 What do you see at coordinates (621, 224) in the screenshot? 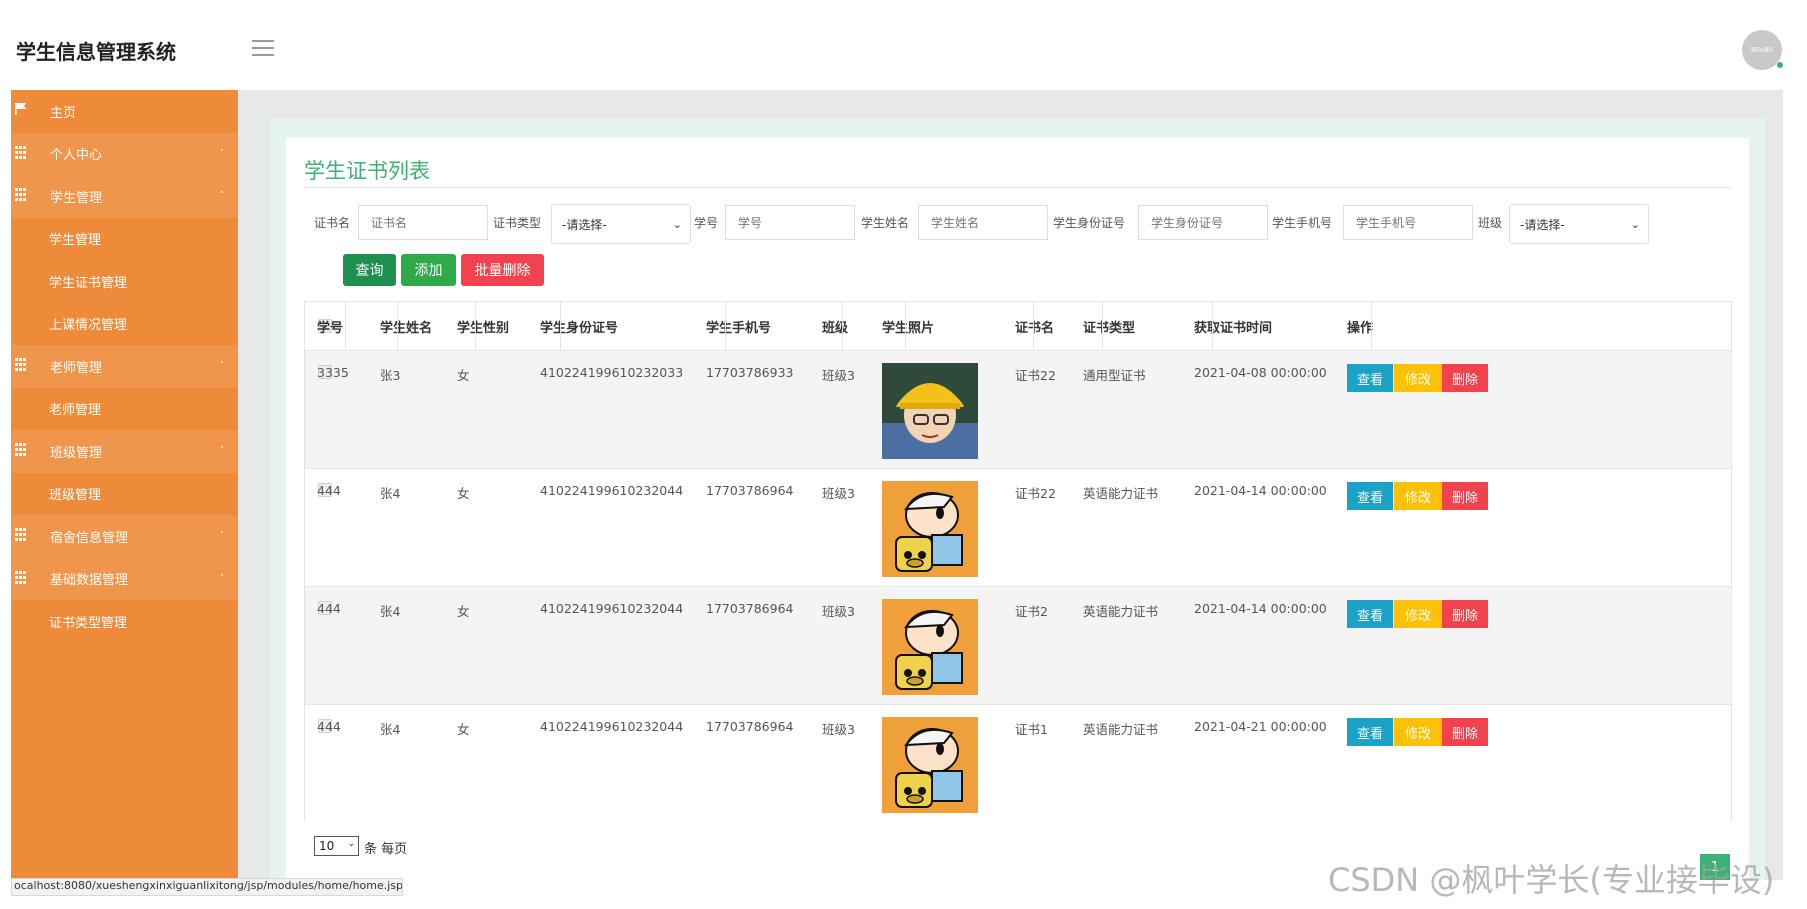
I see `cert-type-select: -请选择- ⌄` at bounding box center [621, 224].